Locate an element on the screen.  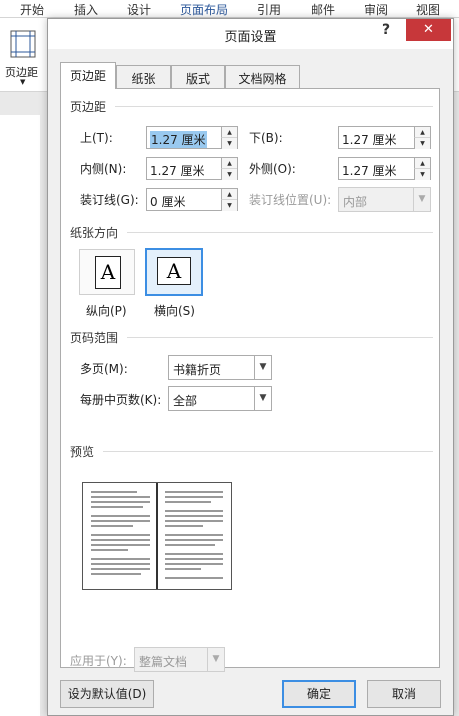
outside-margin-value: 1.27 厘米 is located at coordinates (369, 170).